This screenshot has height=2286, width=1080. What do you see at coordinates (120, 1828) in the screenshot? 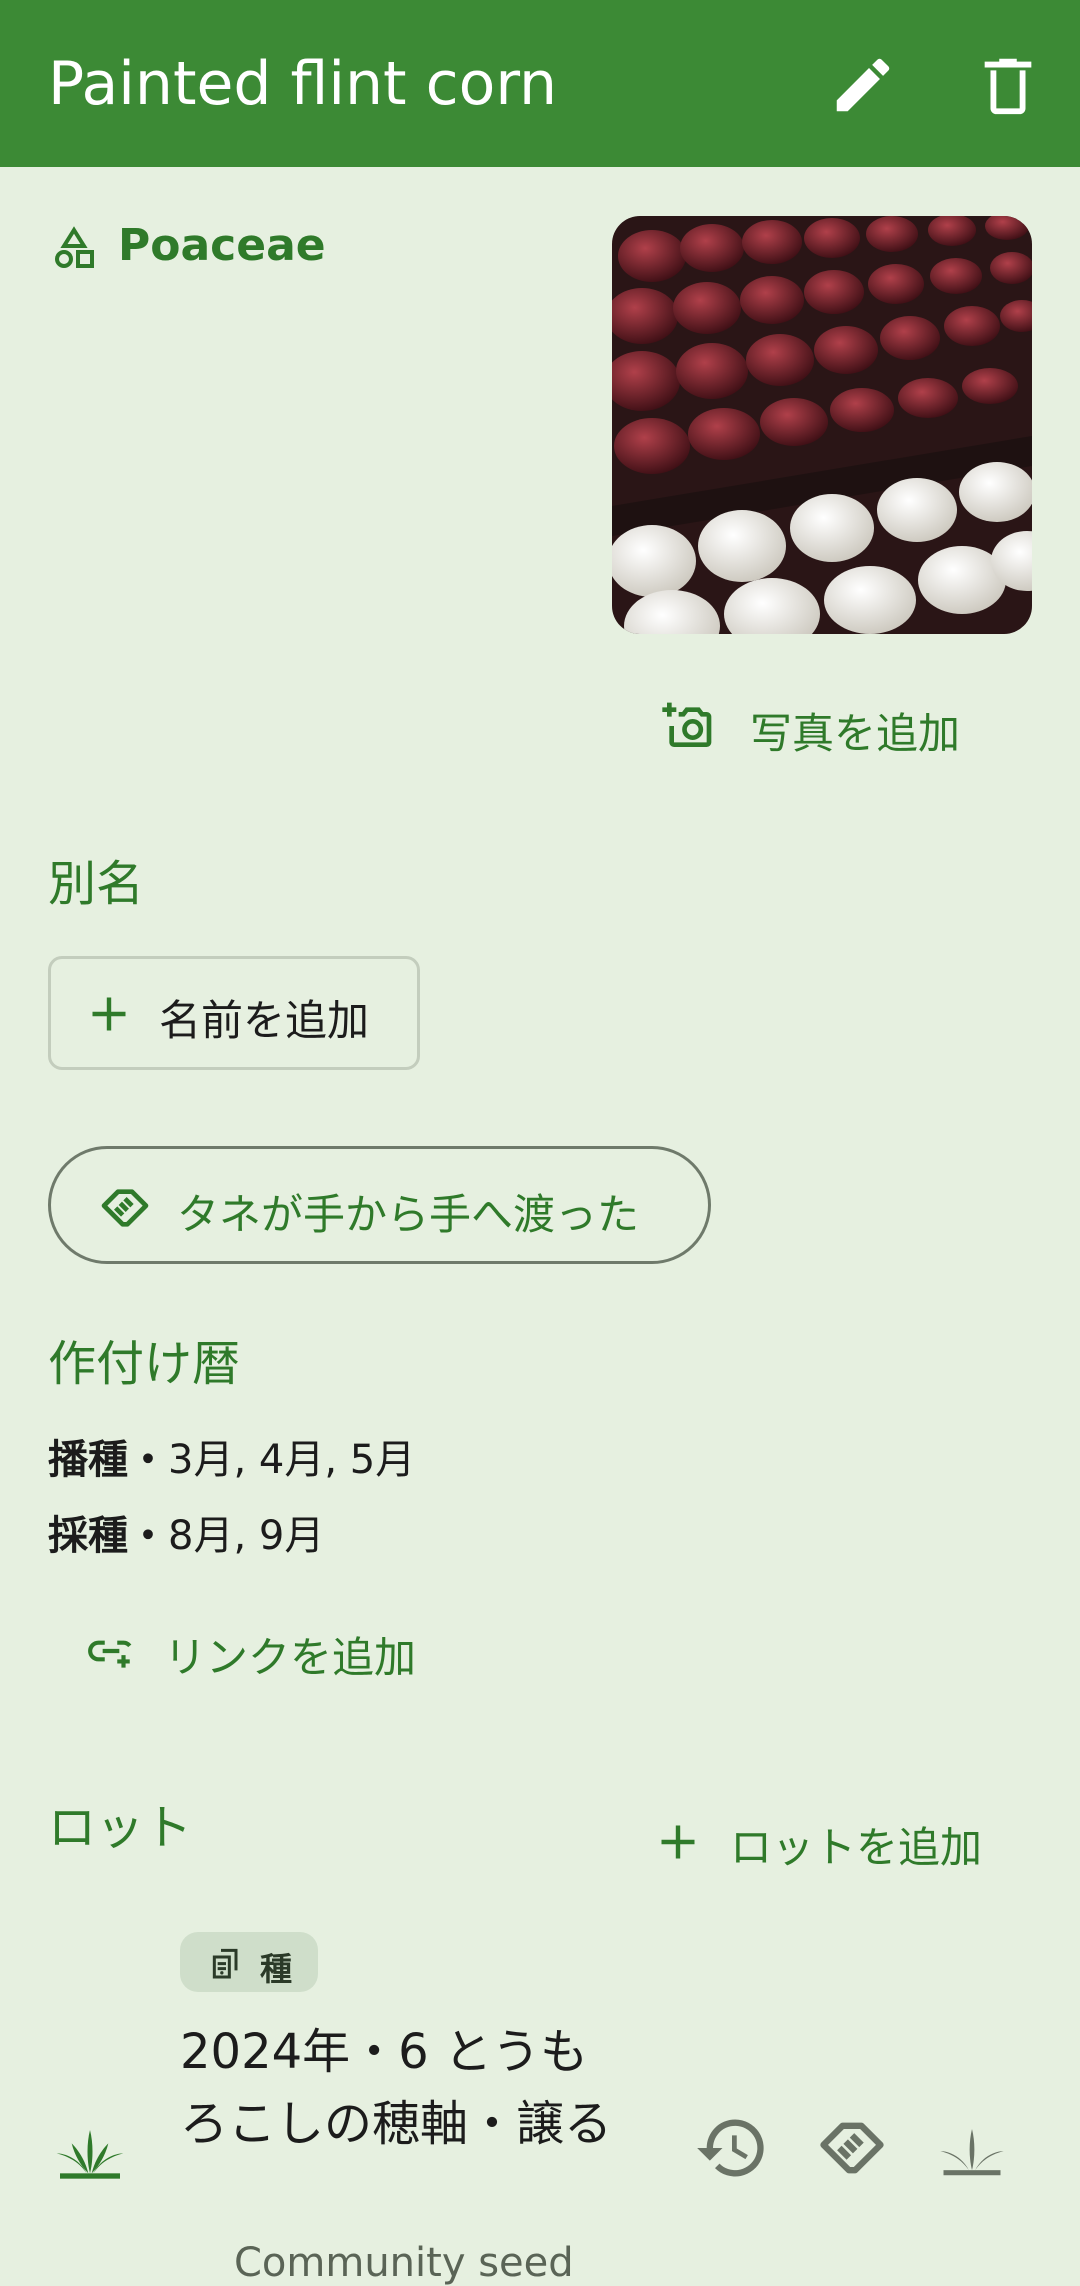
I see `lots-title: ロット` at bounding box center [120, 1828].